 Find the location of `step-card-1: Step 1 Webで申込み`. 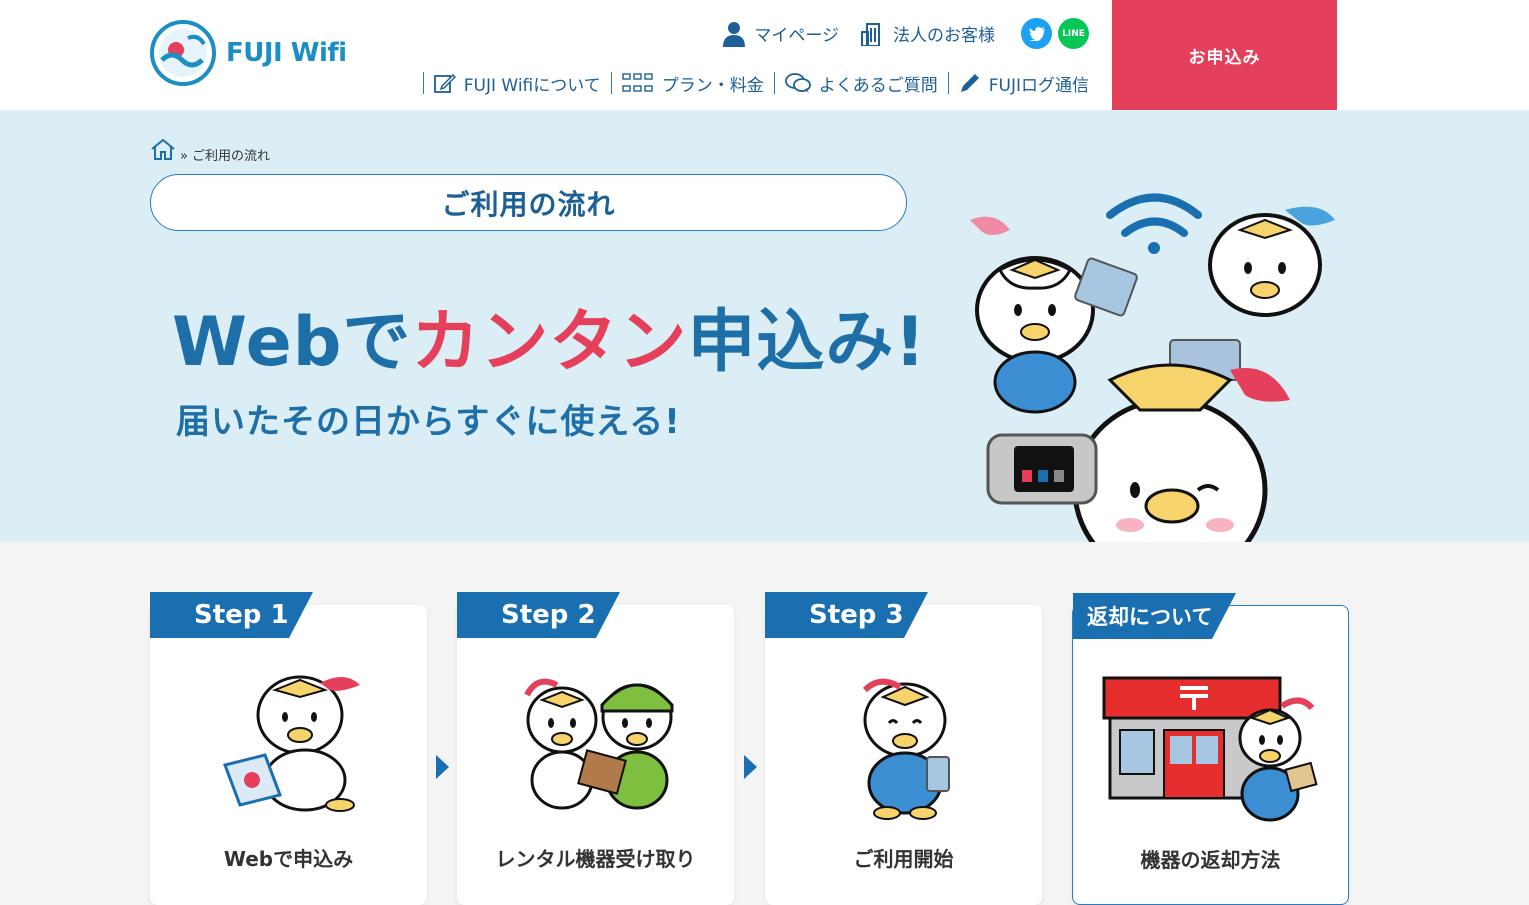

step-card-1: Step 1 Webで申込み is located at coordinates (288, 748).